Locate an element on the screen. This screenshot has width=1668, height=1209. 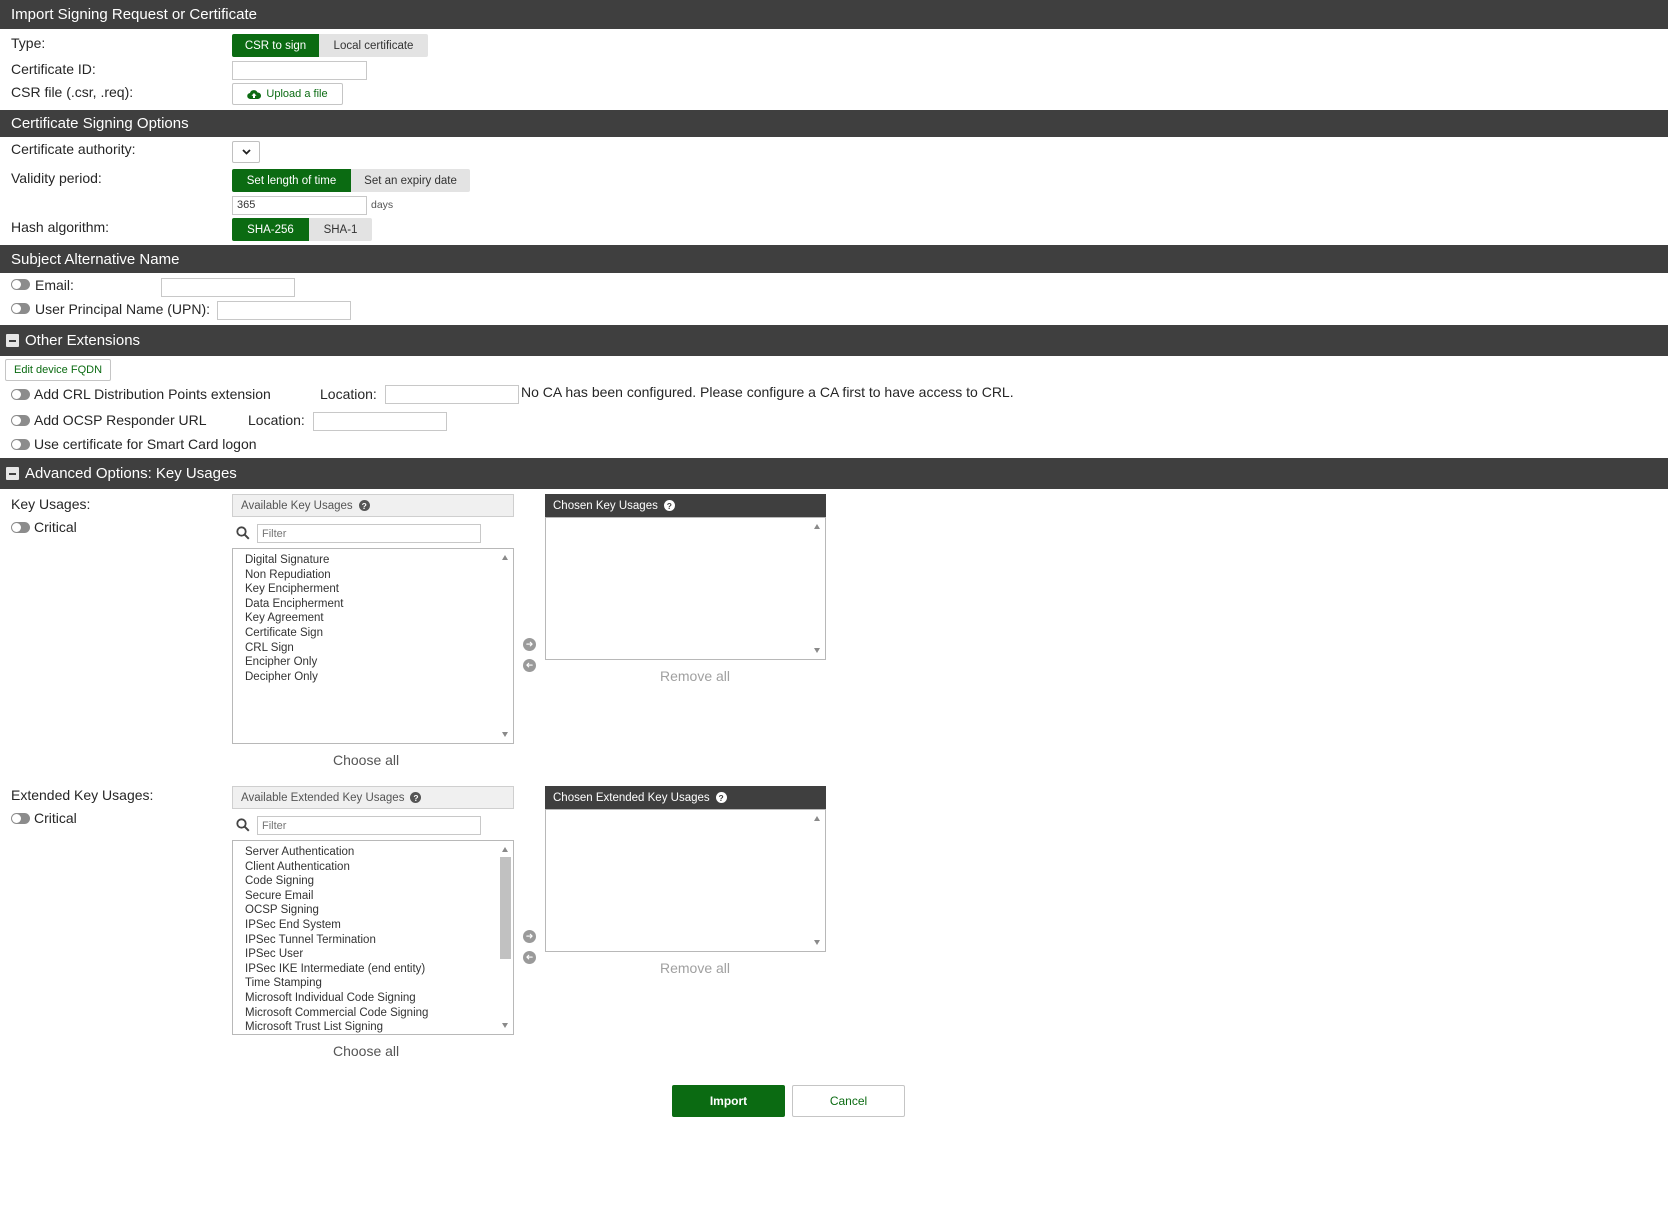
edit-fqdn-button: Edit device FQDN is located at coordinates (58, 370).